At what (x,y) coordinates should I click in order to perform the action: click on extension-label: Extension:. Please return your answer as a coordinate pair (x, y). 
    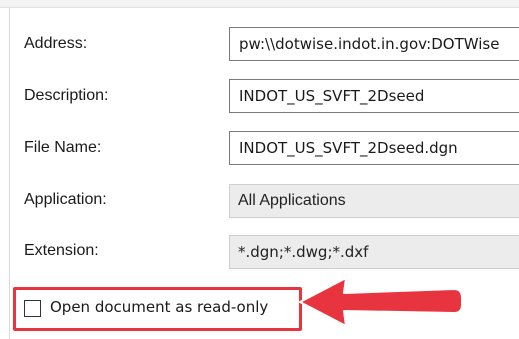
    Looking at the image, I should click on (61, 250).